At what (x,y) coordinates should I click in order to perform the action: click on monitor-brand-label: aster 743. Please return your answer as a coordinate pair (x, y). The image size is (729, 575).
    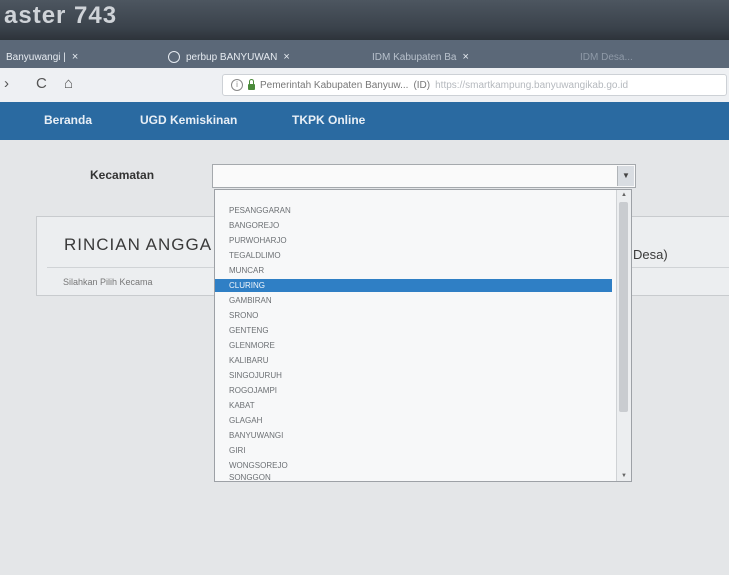
    Looking at the image, I should click on (61, 15).